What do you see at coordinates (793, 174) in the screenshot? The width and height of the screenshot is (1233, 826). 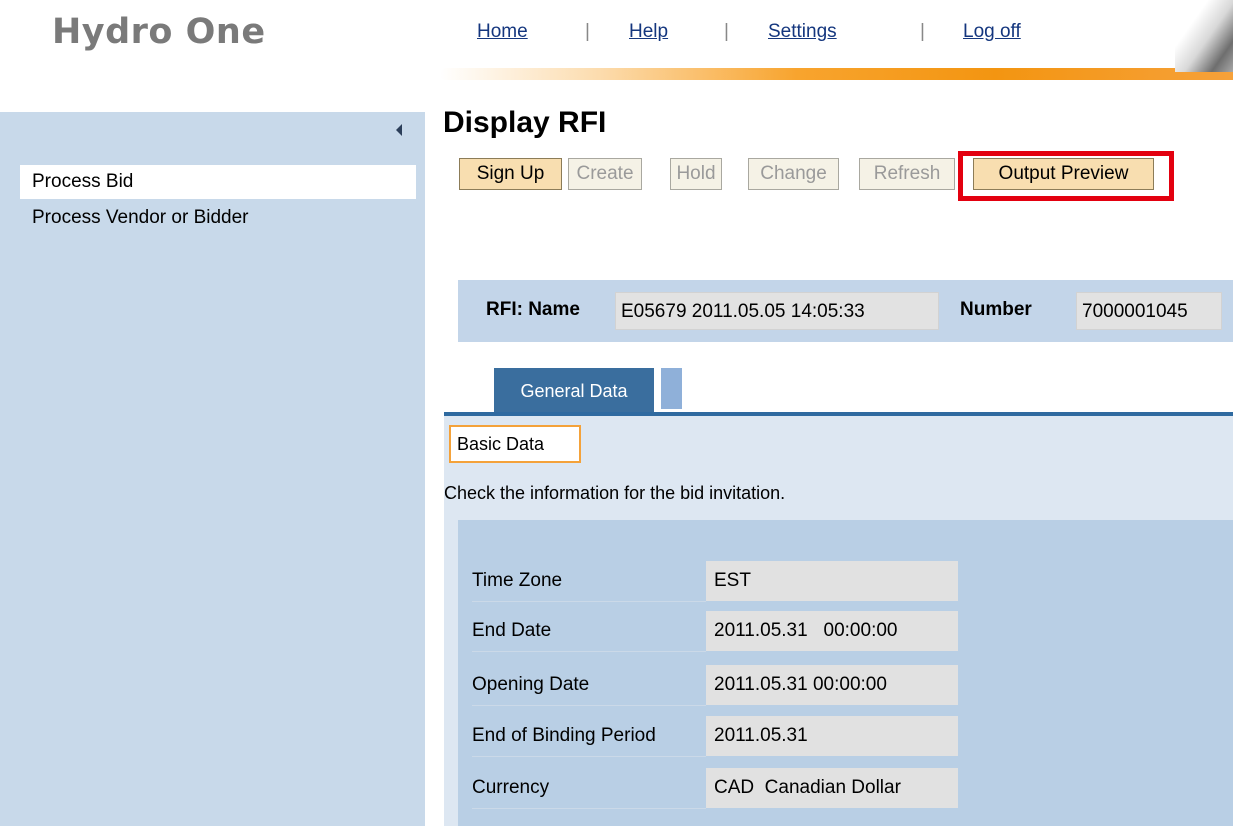 I see `change-button: Change` at bounding box center [793, 174].